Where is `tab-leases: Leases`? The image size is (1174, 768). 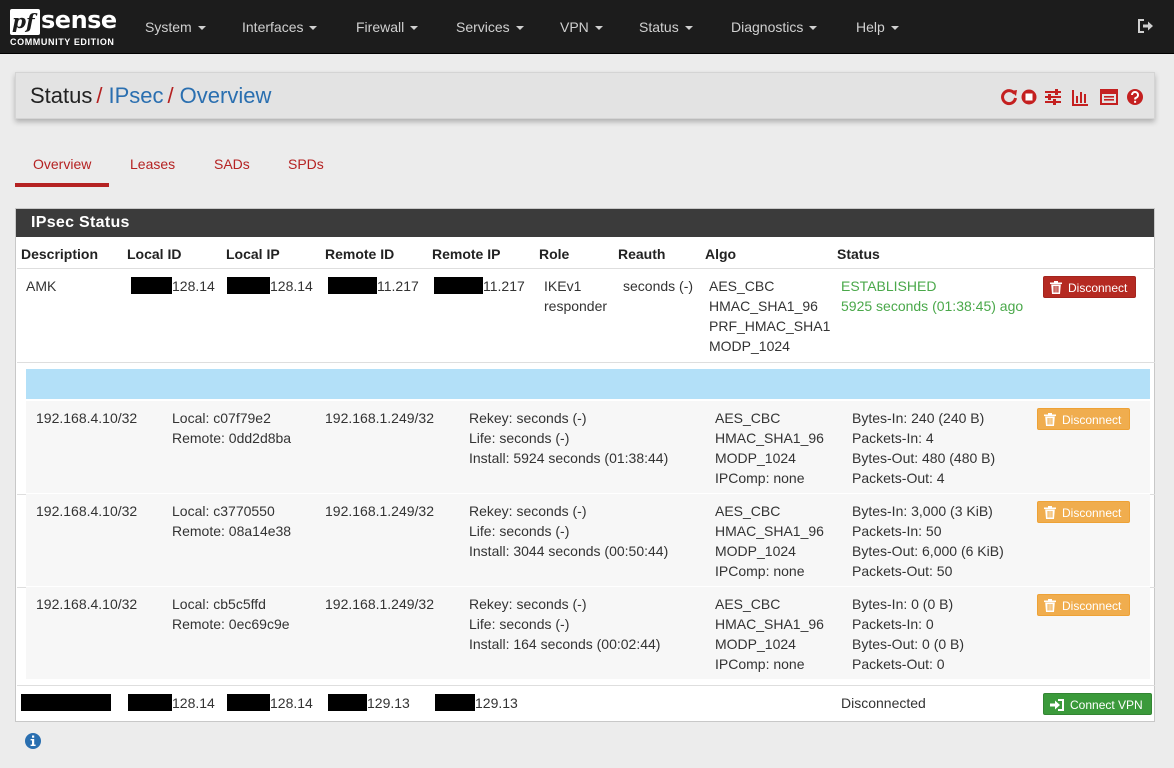
tab-leases: Leases is located at coordinates (152, 164).